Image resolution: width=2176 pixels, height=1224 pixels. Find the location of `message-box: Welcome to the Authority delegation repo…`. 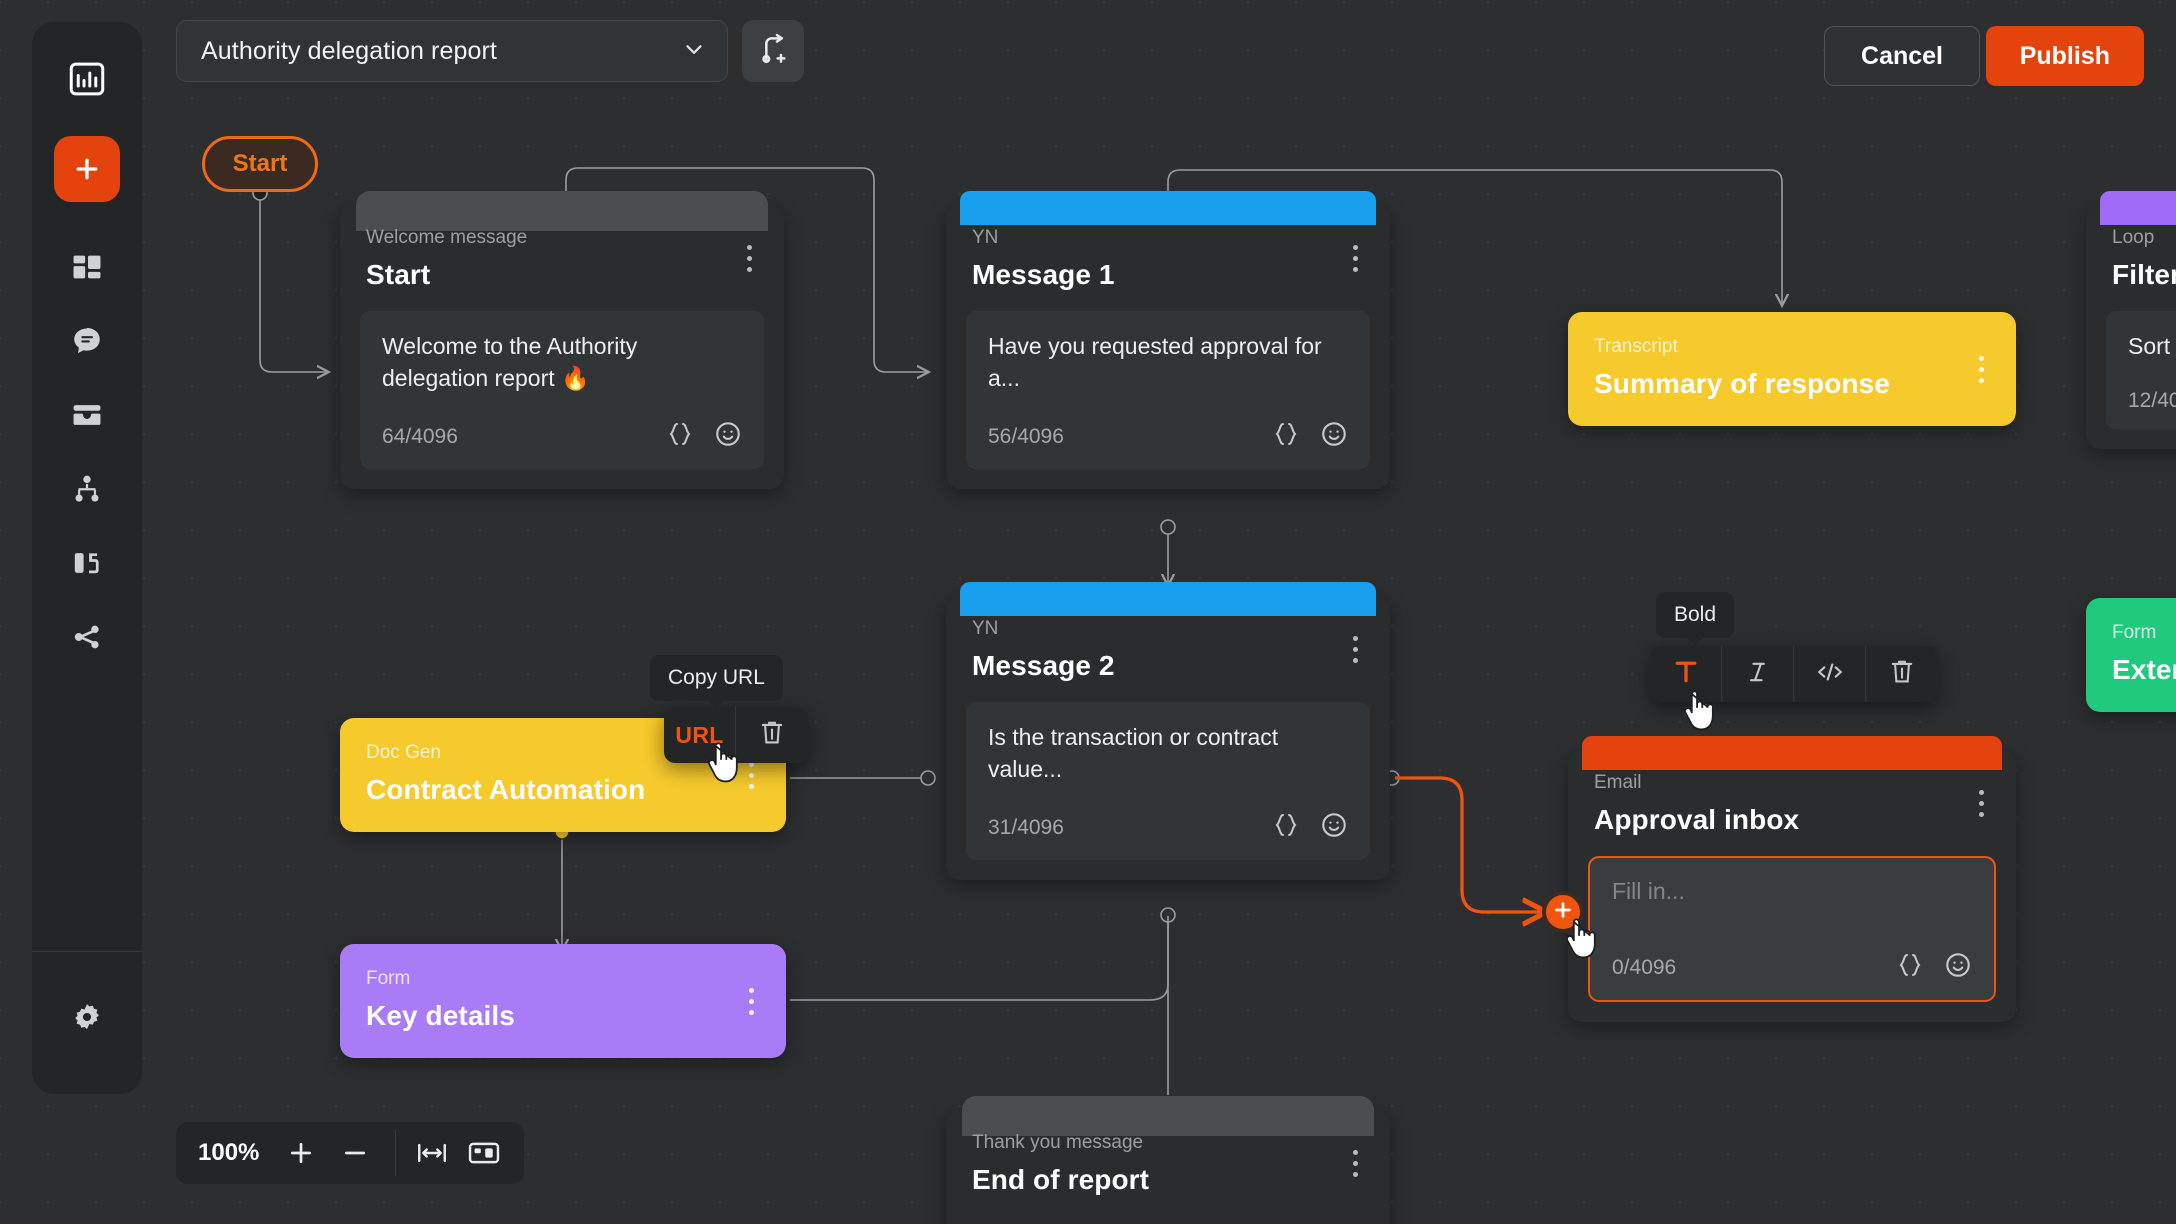

message-box: Welcome to the Authority delegation repo… is located at coordinates (562, 390).